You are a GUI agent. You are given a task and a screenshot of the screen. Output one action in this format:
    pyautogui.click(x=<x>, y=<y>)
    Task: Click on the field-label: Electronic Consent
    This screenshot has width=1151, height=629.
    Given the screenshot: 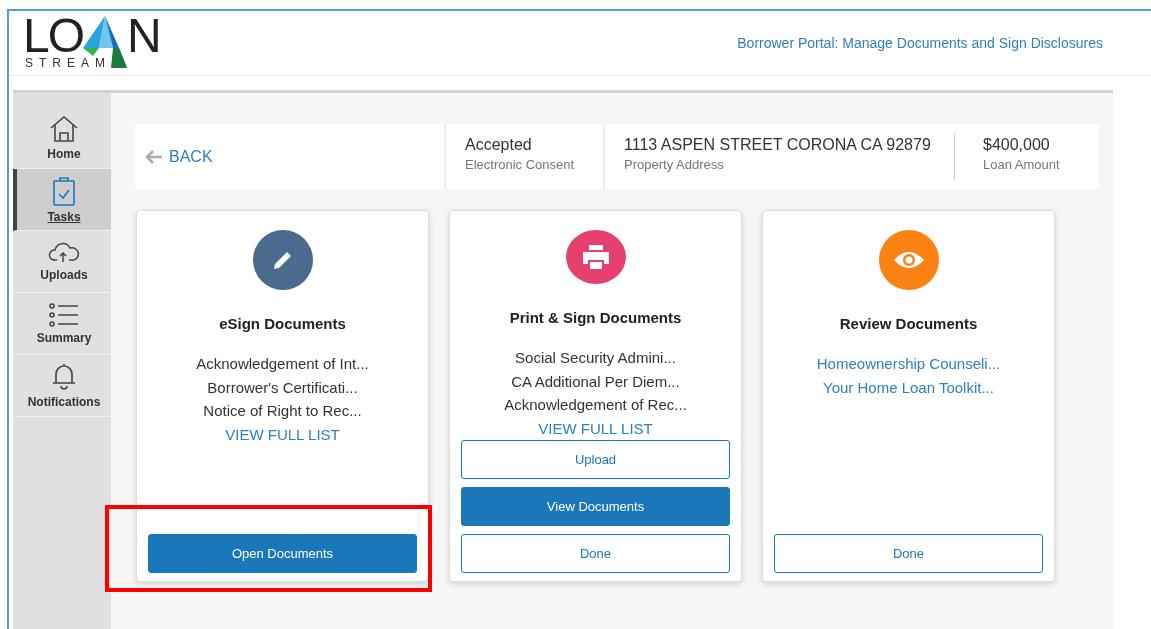 What is the action you would take?
    pyautogui.click(x=520, y=164)
    